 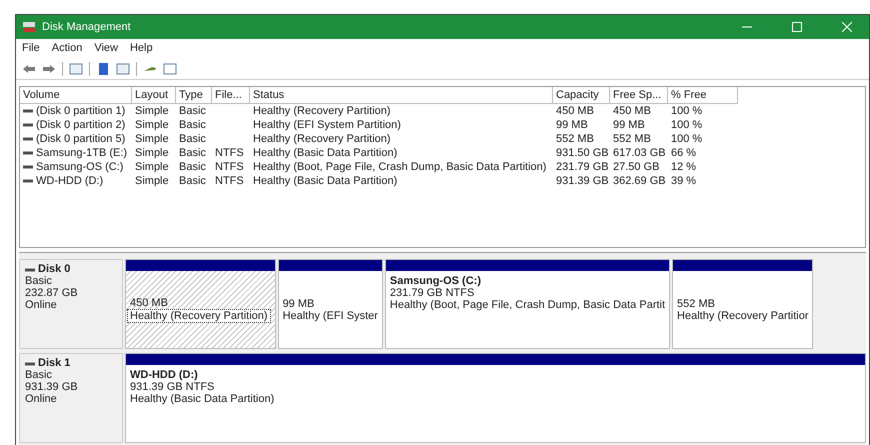 What do you see at coordinates (67, 49) in the screenshot?
I see `menu-item: Action` at bounding box center [67, 49].